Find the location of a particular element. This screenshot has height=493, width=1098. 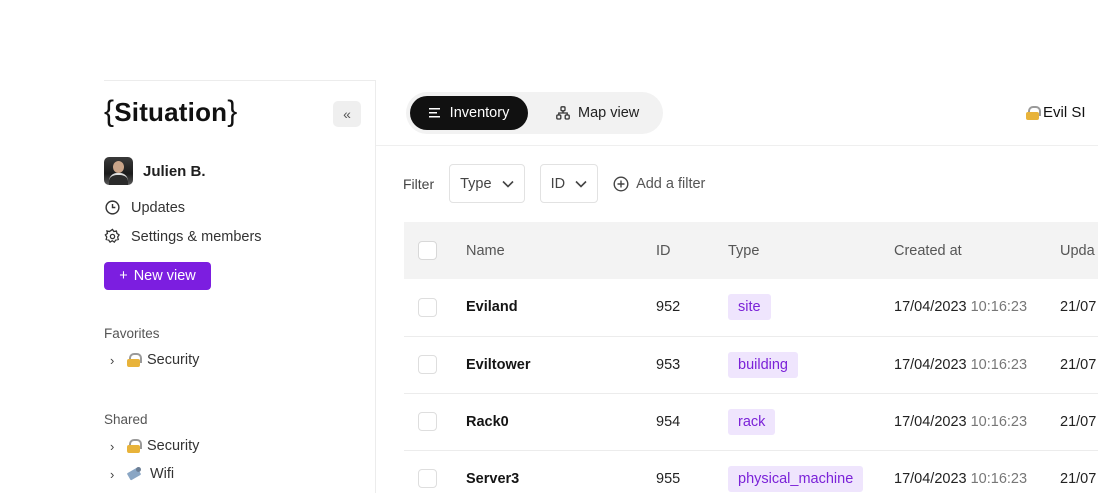

column-header-type: Type is located at coordinates (811, 250).